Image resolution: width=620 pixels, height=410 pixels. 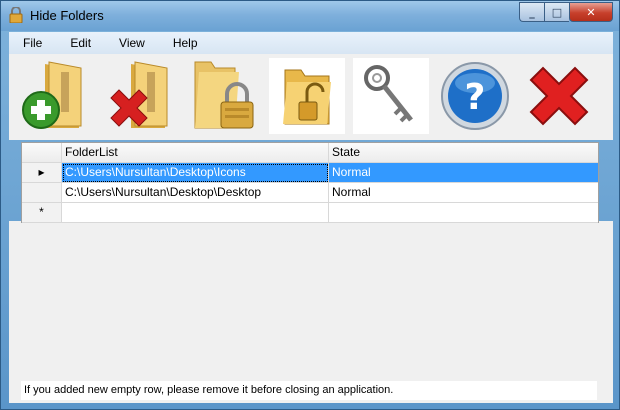 I want to click on close-icon: ✕, so click(x=591, y=12).